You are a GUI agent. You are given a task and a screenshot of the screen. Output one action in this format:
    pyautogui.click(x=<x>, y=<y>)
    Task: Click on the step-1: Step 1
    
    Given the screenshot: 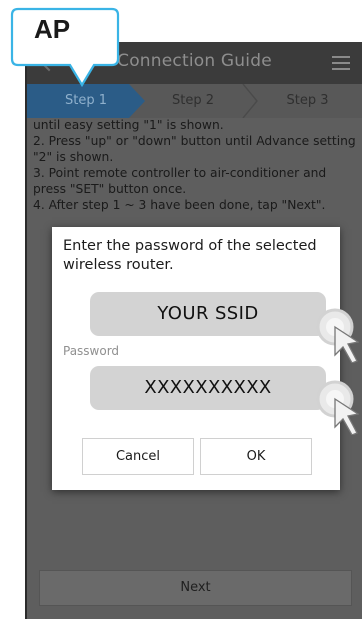 What is the action you would take?
    pyautogui.click(x=86, y=101)
    